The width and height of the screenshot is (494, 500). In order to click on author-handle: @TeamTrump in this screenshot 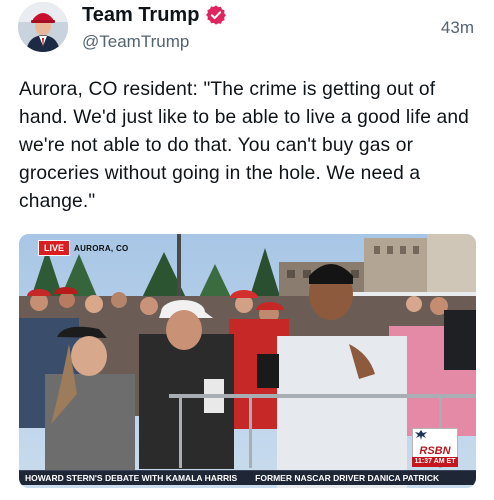, I will do `click(135, 42)`.